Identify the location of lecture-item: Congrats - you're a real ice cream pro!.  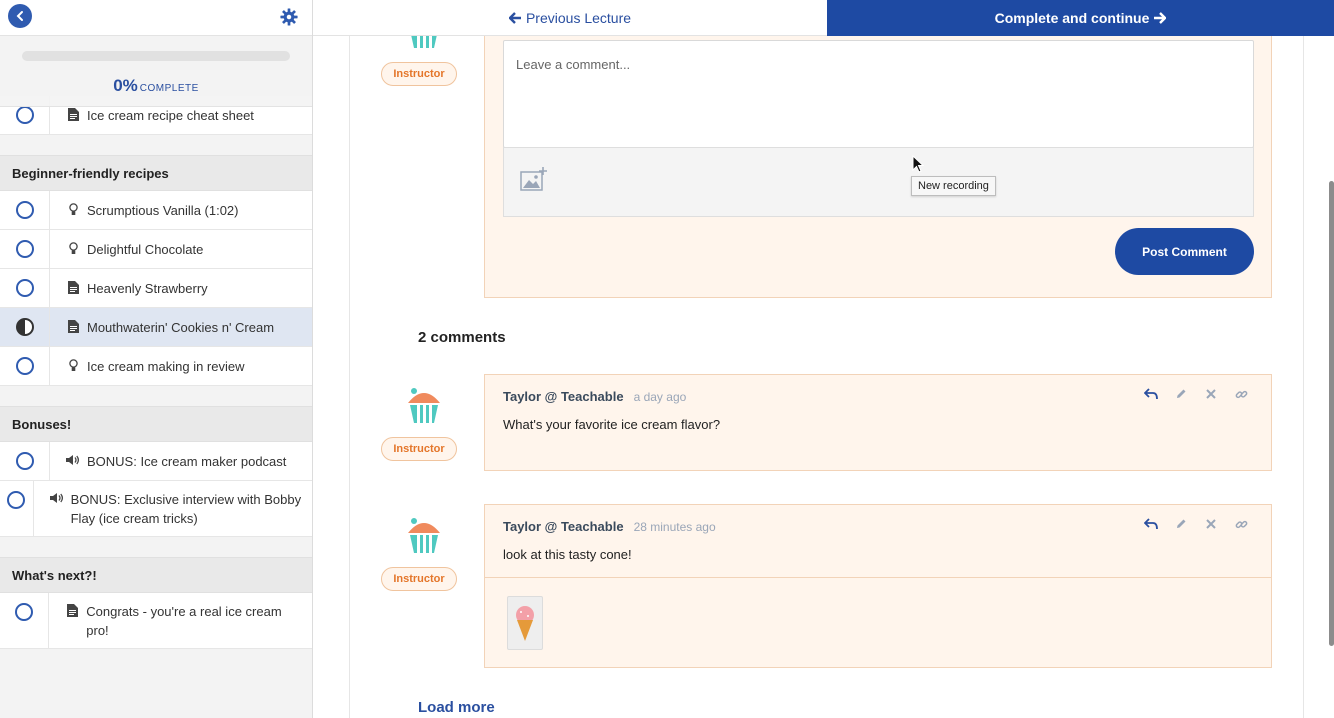
(156, 621).